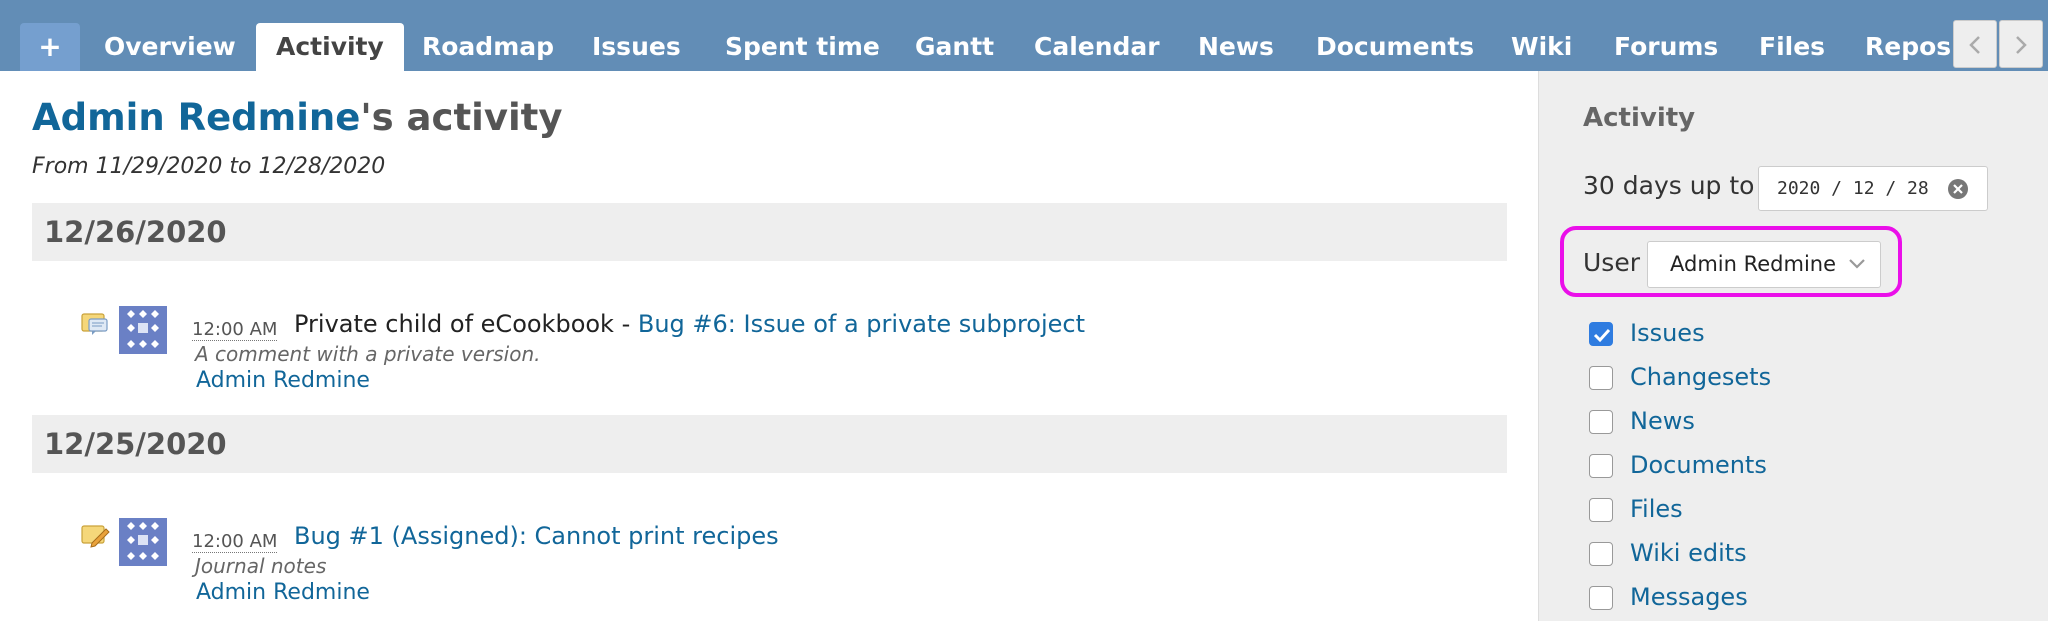 The width and height of the screenshot is (2048, 621). I want to click on page-title-suffix: 's activity, so click(461, 117).